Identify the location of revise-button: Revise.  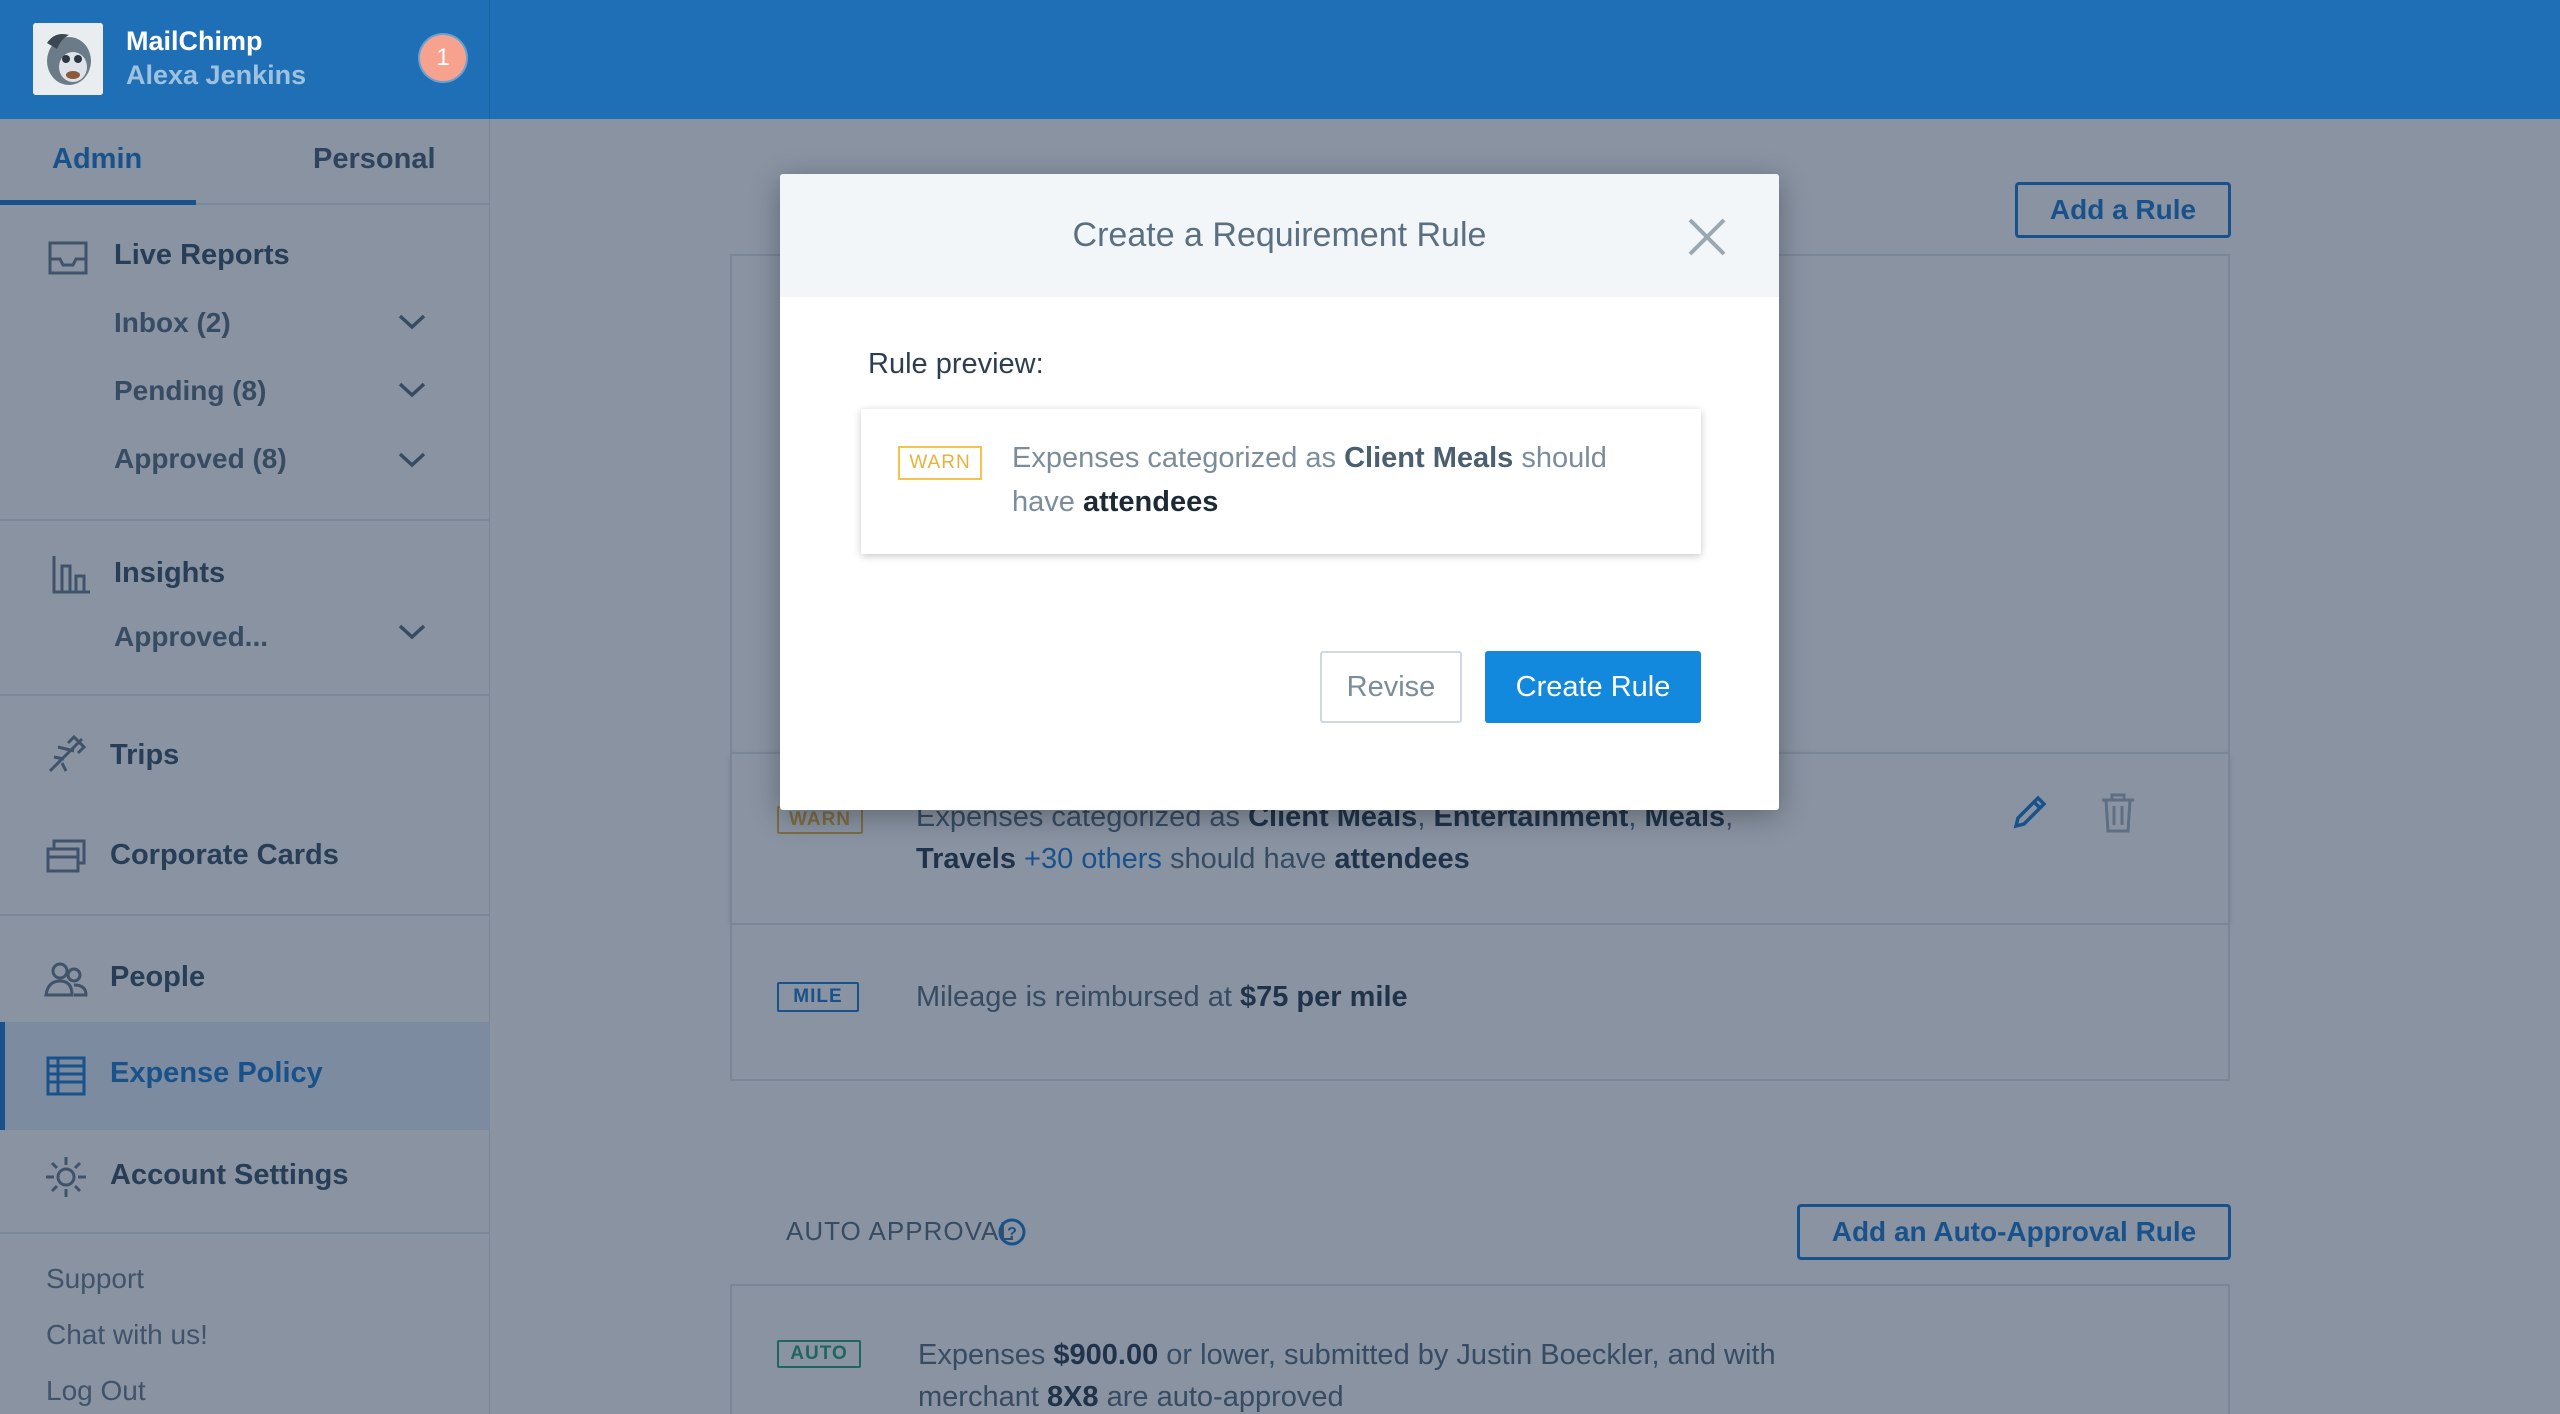
(1391, 687).